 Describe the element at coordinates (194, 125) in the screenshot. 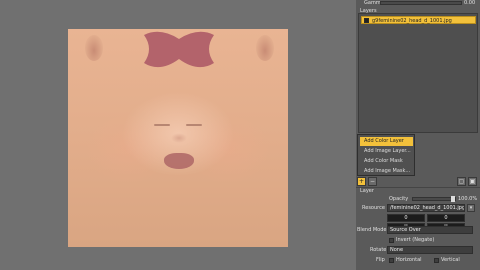

I see `eye-right` at that location.